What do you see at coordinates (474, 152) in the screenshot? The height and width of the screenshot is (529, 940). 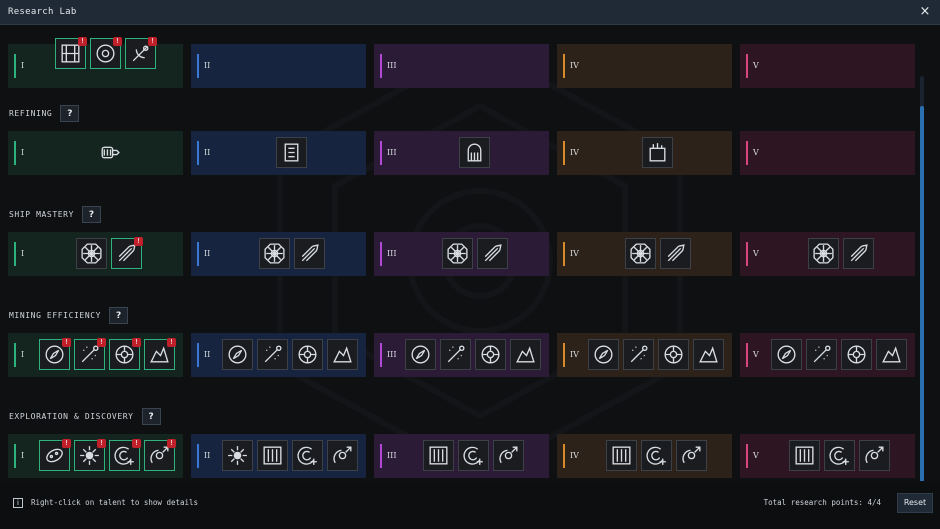 I see `gas-canister-icon` at bounding box center [474, 152].